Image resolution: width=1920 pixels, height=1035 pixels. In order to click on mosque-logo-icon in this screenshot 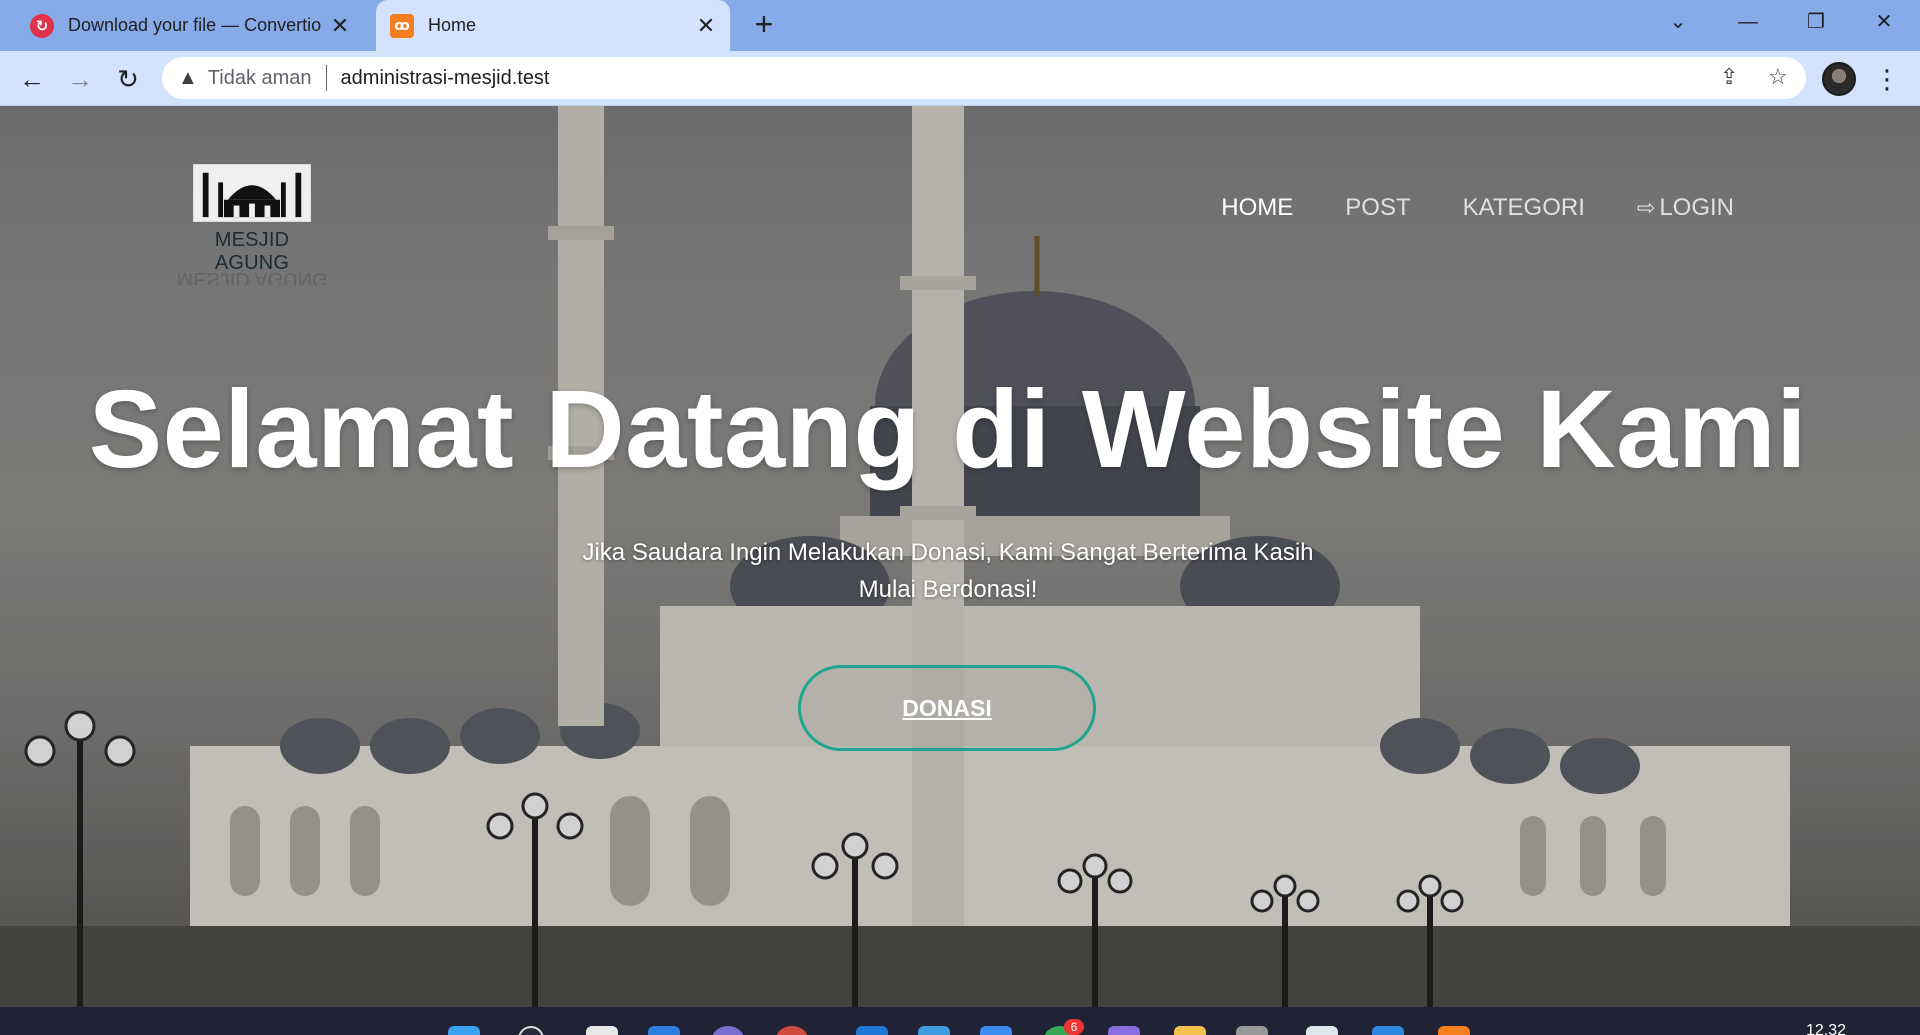, I will do `click(252, 193)`.